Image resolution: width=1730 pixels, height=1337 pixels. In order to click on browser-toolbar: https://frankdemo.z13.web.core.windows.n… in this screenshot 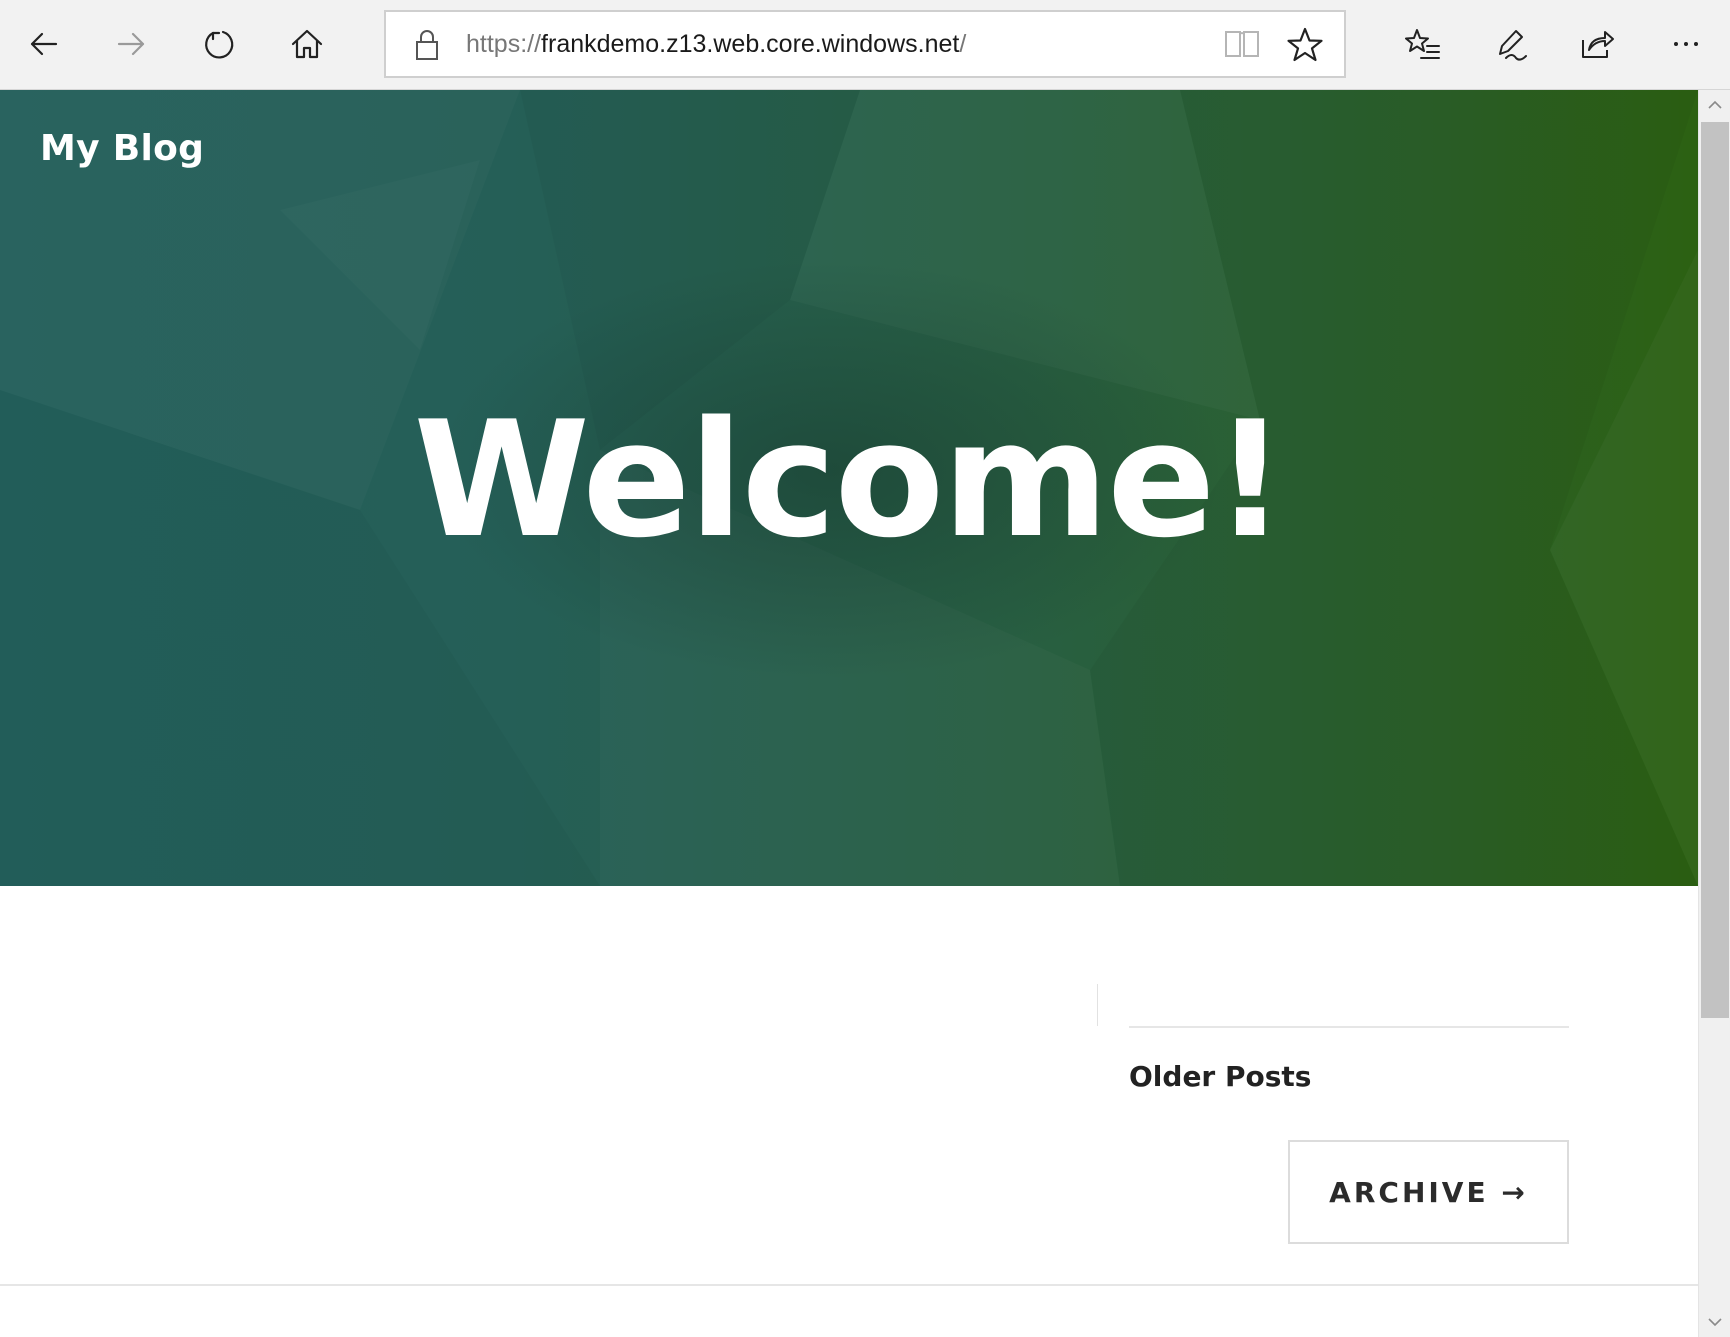, I will do `click(865, 45)`.